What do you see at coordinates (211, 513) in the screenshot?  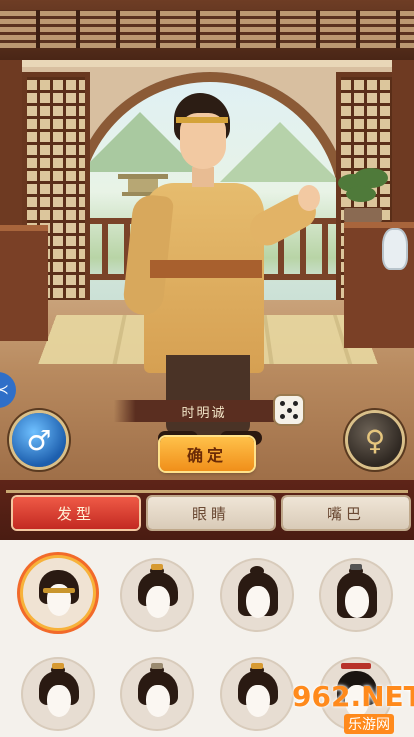 I see `tab-eyes: 眼睛` at bounding box center [211, 513].